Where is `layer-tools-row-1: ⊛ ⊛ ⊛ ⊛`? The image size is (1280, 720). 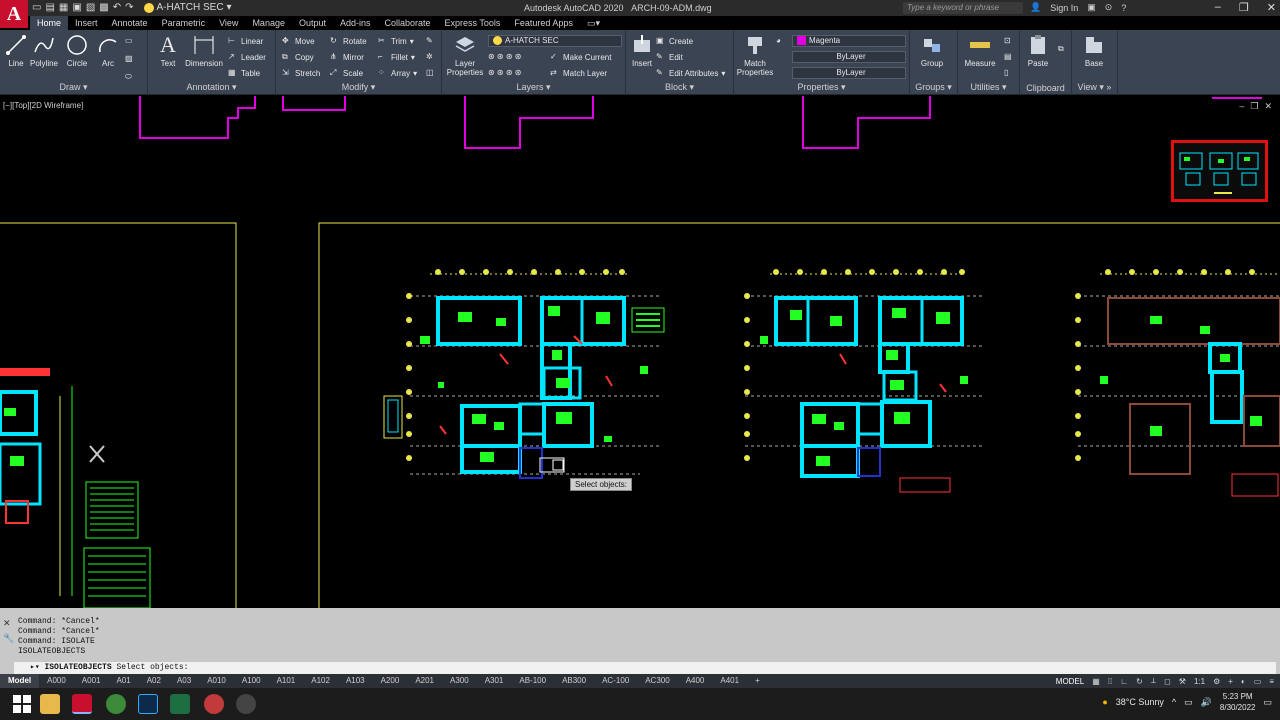 layer-tools-row-1: ⊛ ⊛ ⊛ ⊛ is located at coordinates (504, 56).